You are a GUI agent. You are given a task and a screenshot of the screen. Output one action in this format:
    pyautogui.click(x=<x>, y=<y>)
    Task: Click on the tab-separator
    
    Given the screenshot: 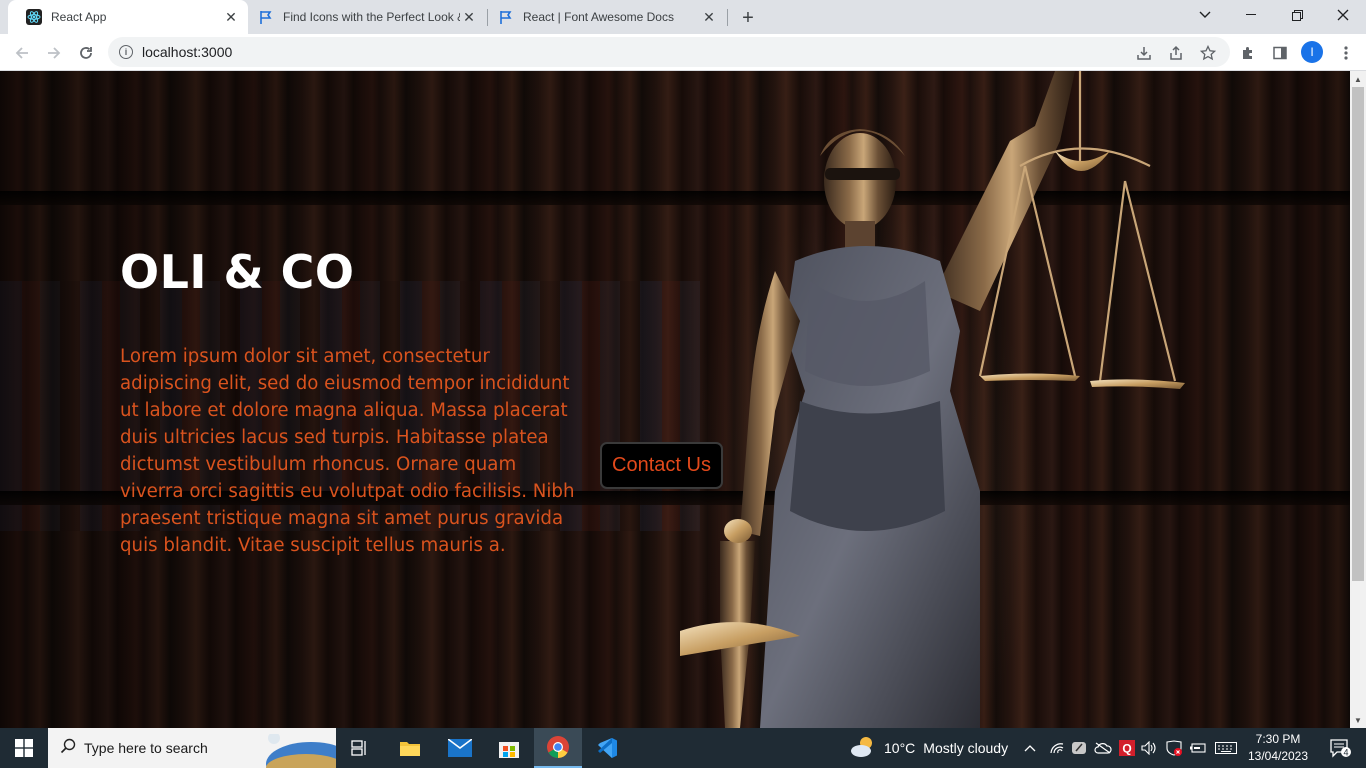 What is the action you would take?
    pyautogui.click(x=727, y=17)
    